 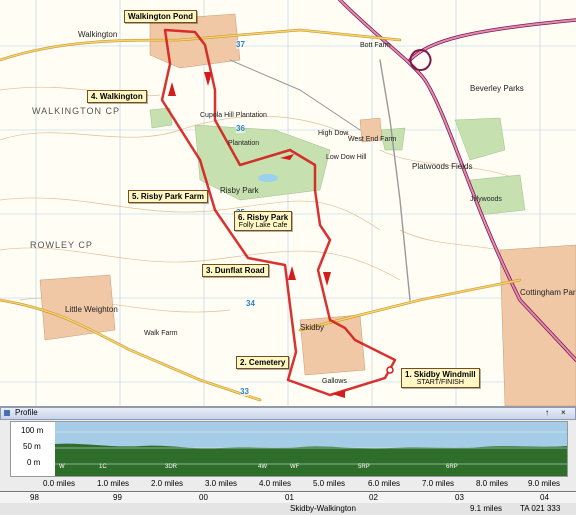 What do you see at coordinates (486, 508) in the screenshot?
I see `total-distance: 9.1 miles` at bounding box center [486, 508].